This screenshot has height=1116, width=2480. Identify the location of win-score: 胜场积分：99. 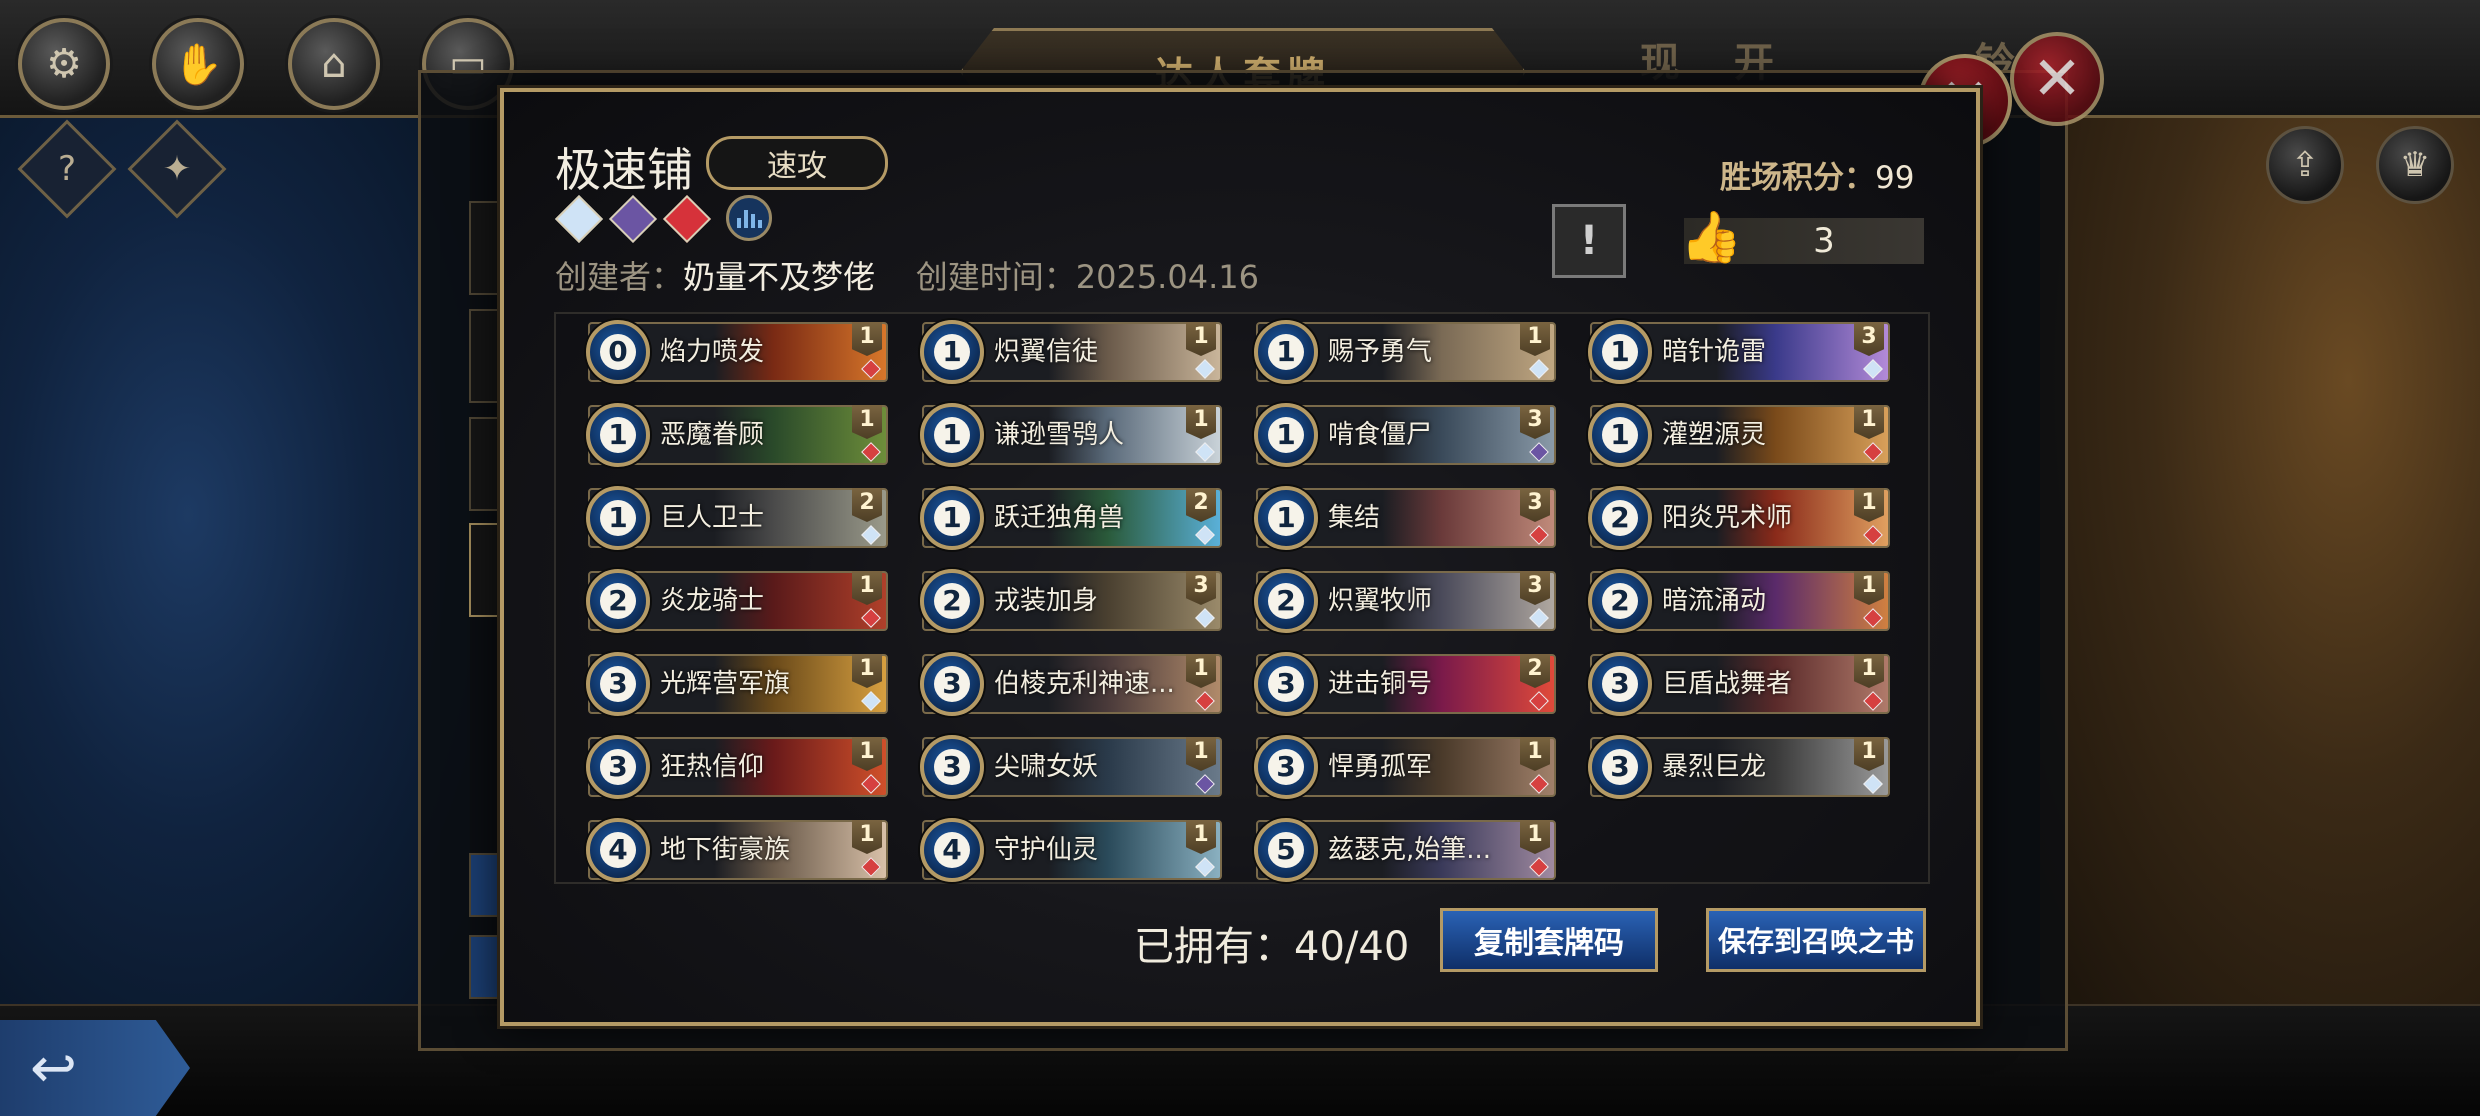
(1817, 174).